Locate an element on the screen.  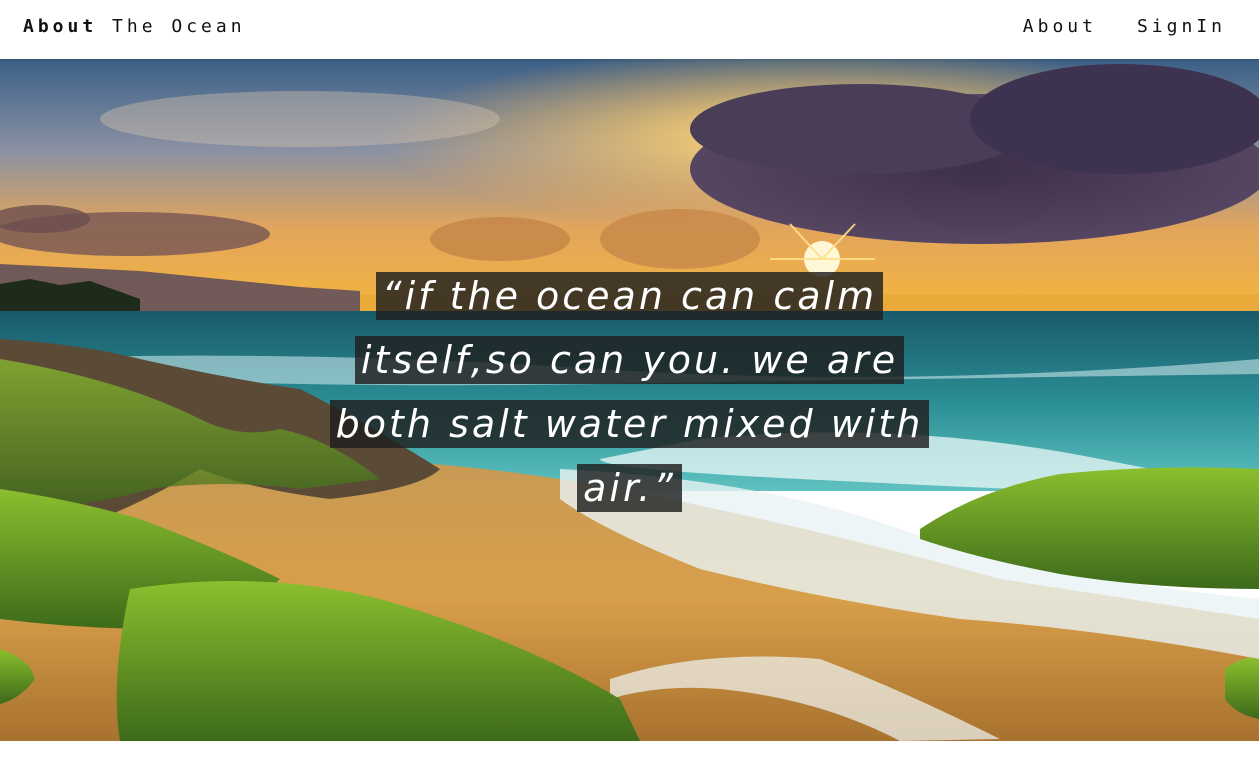
nav-link-signin: SignIn is located at coordinates (1181, 26).